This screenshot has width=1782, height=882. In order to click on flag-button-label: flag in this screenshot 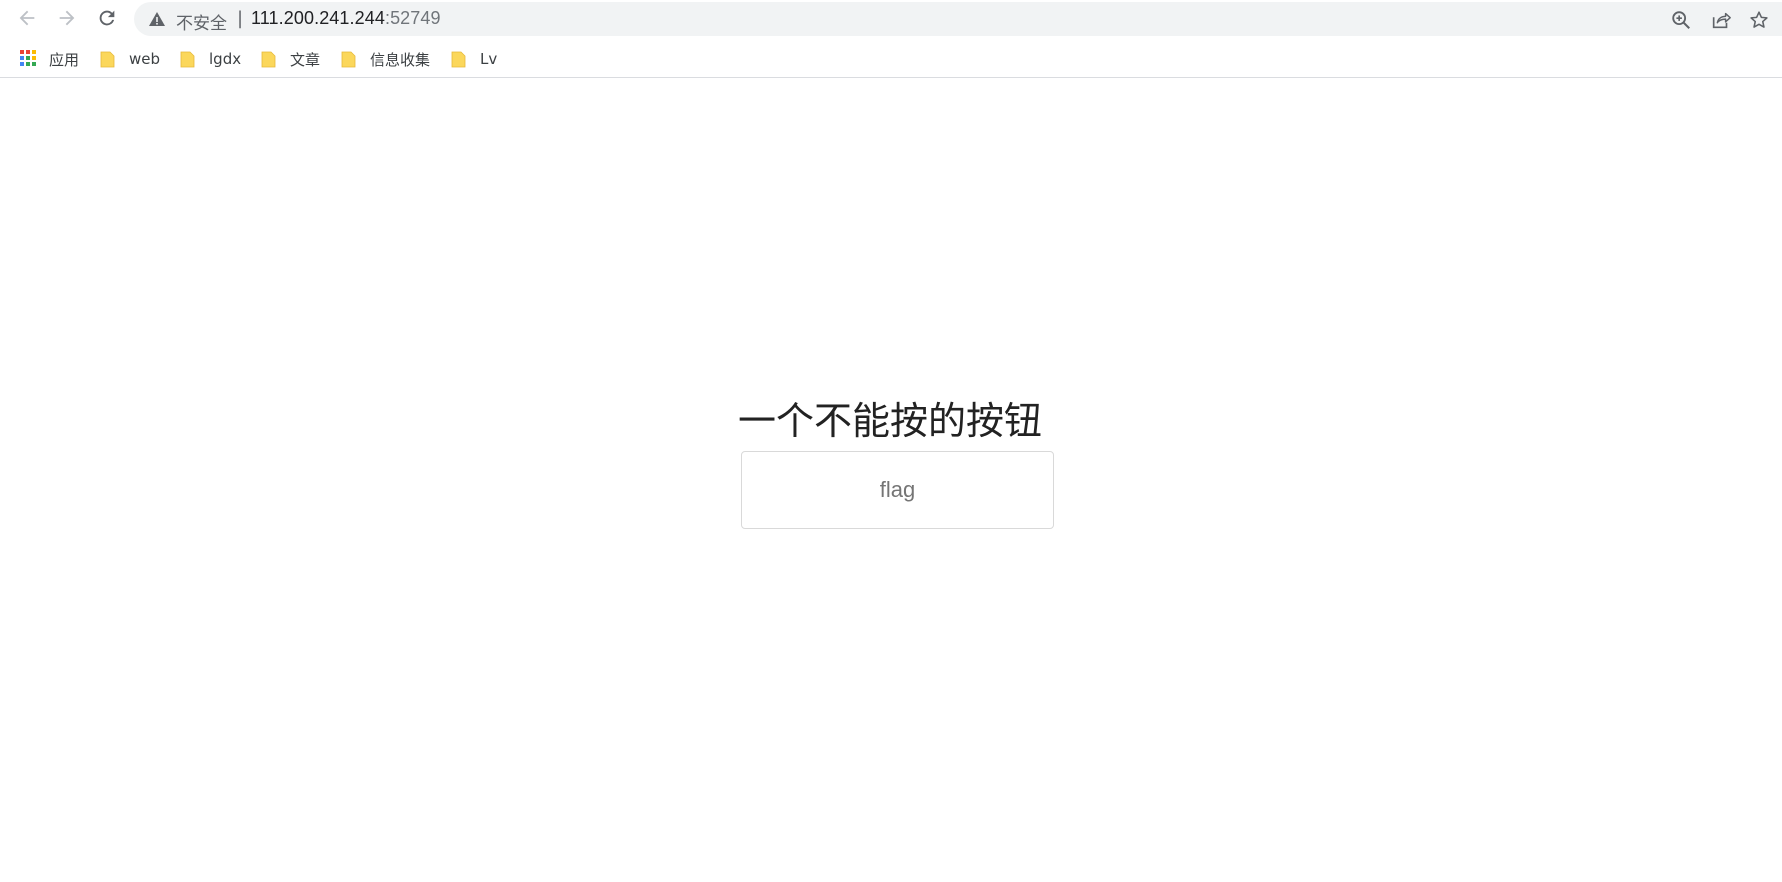, I will do `click(897, 489)`.